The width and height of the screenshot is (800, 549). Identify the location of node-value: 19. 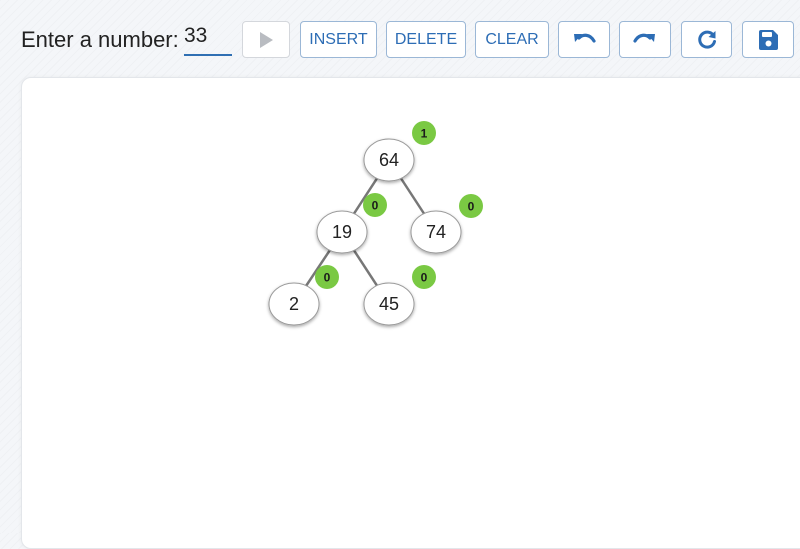
(342, 232).